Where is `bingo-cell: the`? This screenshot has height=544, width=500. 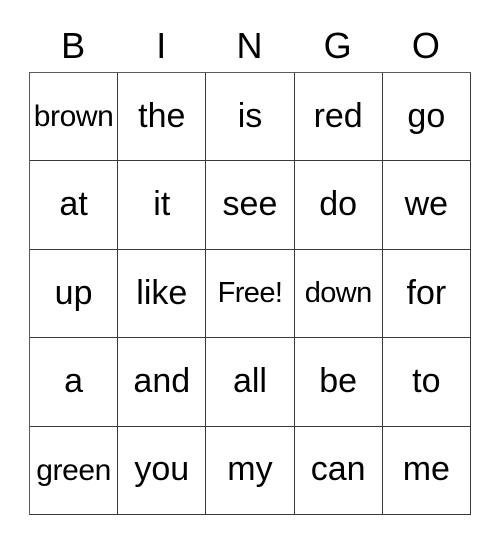
bingo-cell: the is located at coordinates (162, 117).